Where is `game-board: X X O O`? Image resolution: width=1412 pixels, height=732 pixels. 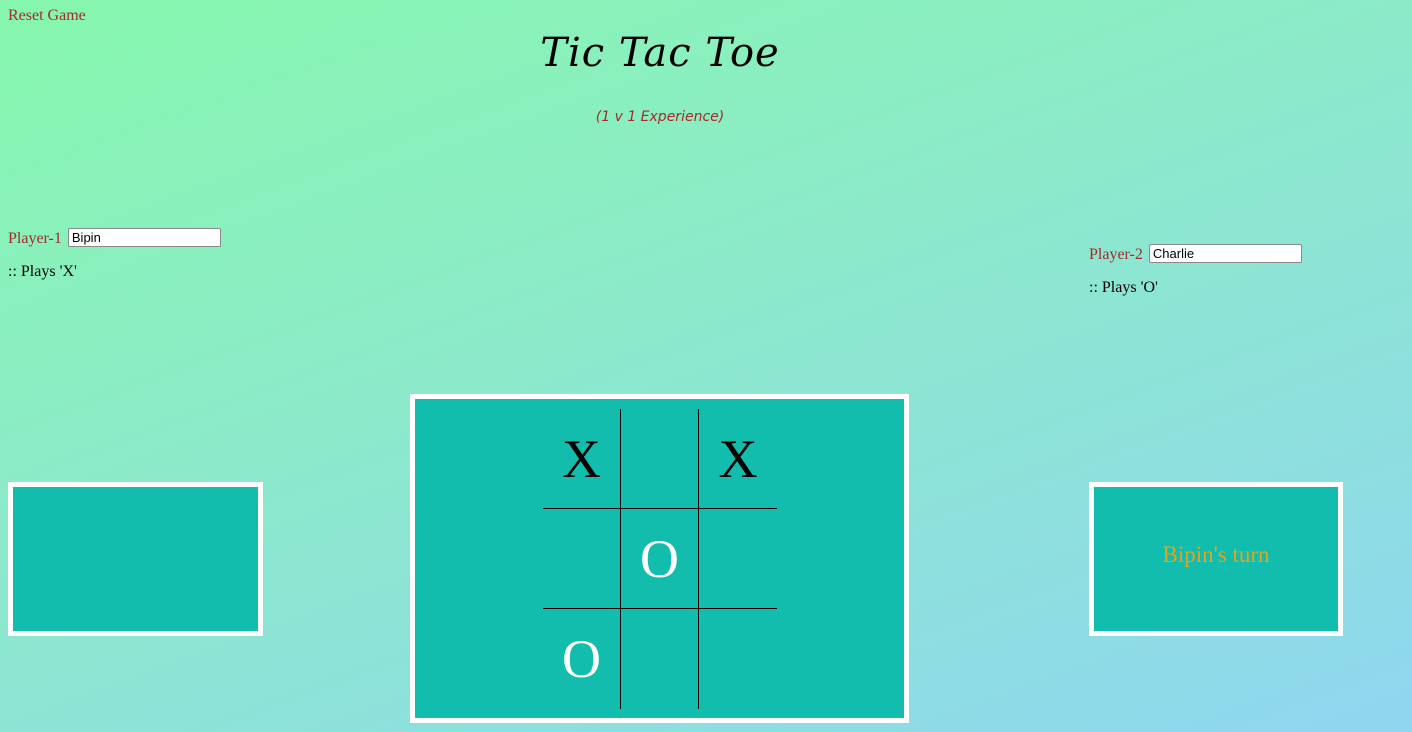
game-board: X X O O is located at coordinates (660, 559).